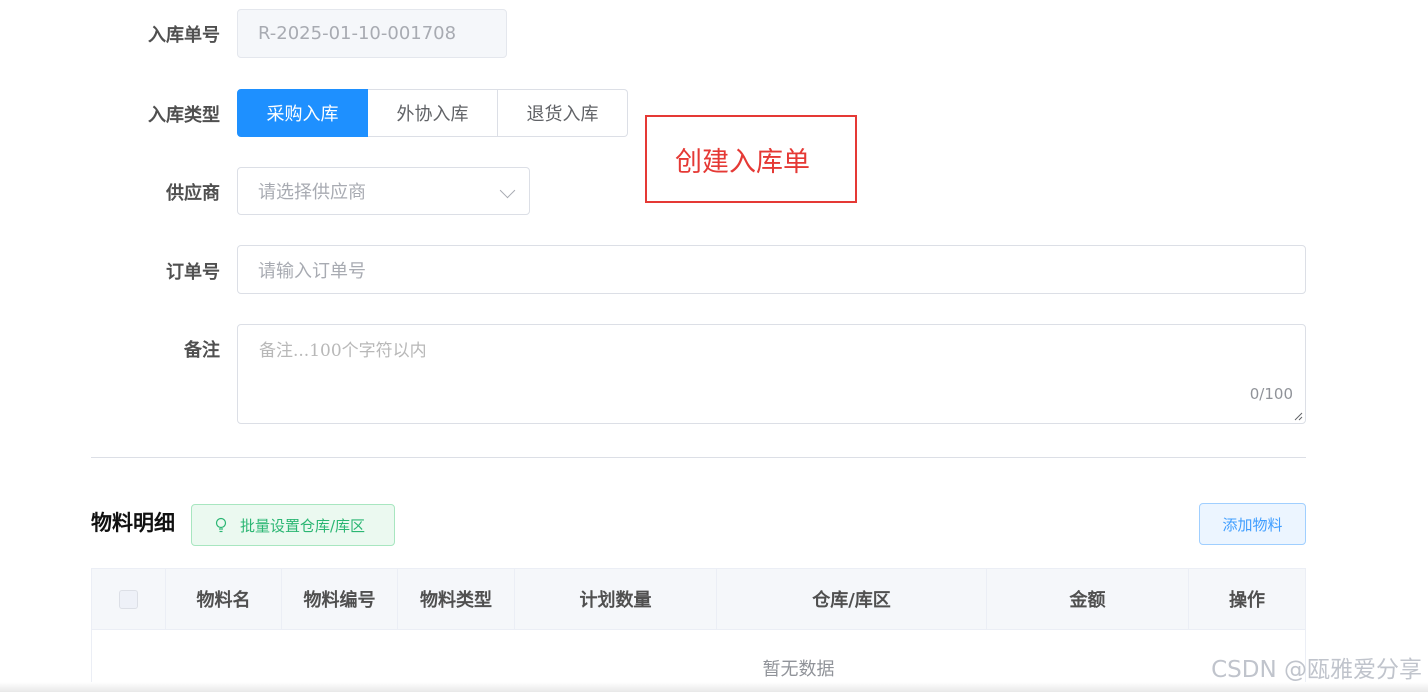  I want to click on purchase-order-label: 订单号, so click(193, 272).